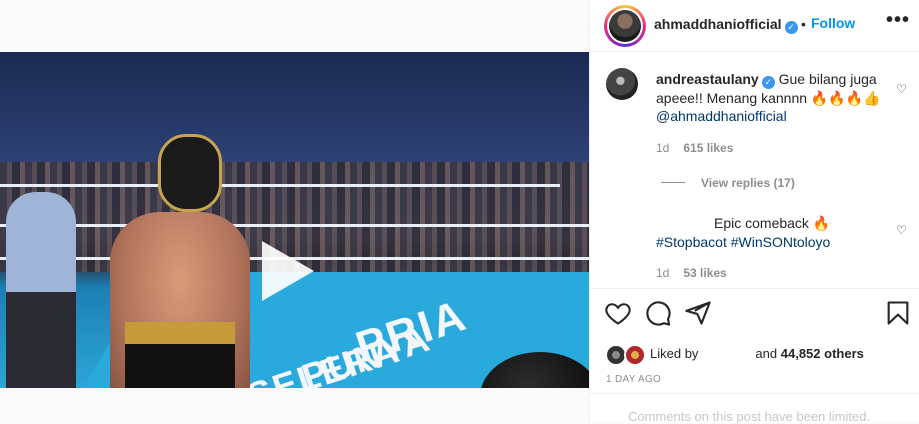 This screenshot has height=424, width=919. Describe the element at coordinates (708, 148) in the screenshot. I see `comment-likes: 615 likes` at that location.